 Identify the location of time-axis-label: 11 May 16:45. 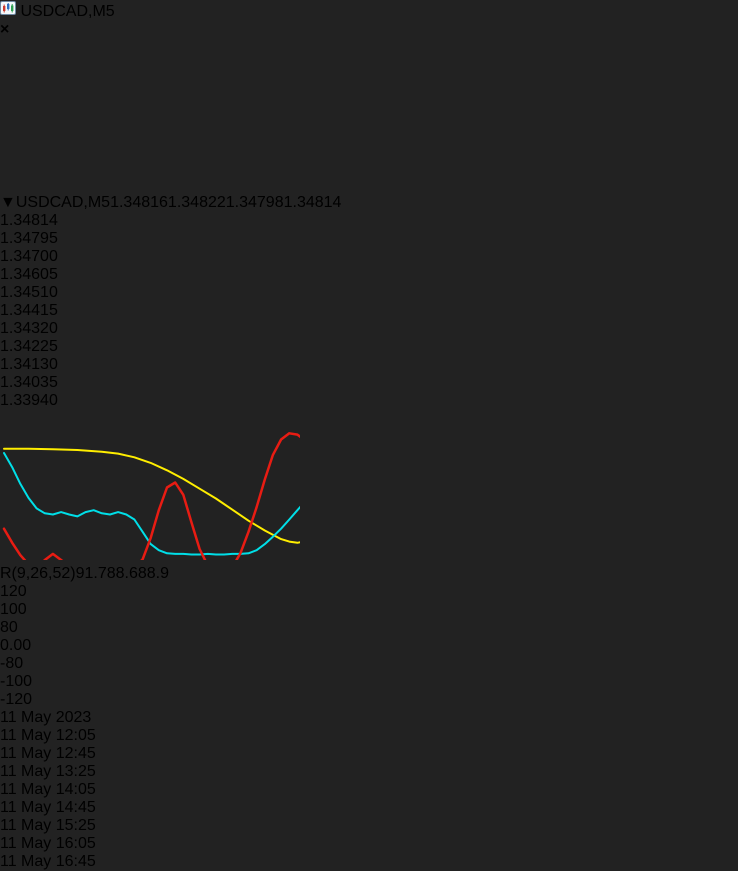
(48, 861).